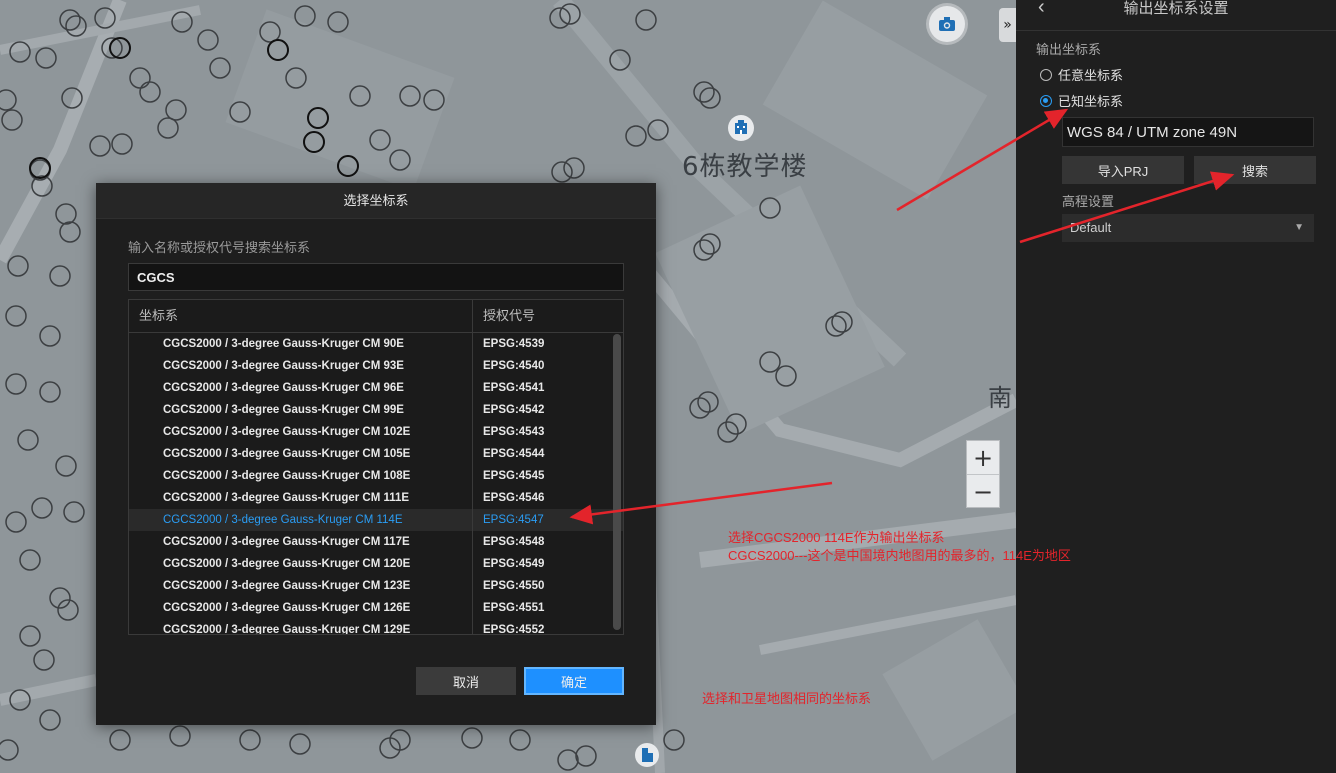  Describe the element at coordinates (787, 698) in the screenshot. I see `annotation-same-crs: 选择和卫星地图相同的坐标系` at that location.